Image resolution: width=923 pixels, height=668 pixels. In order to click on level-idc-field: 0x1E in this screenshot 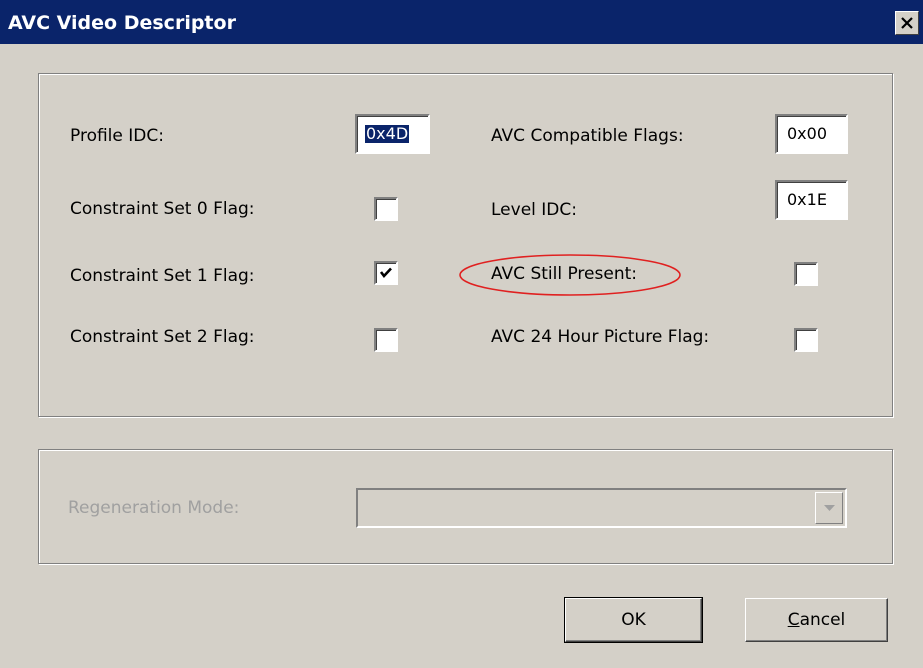, I will do `click(811, 200)`.